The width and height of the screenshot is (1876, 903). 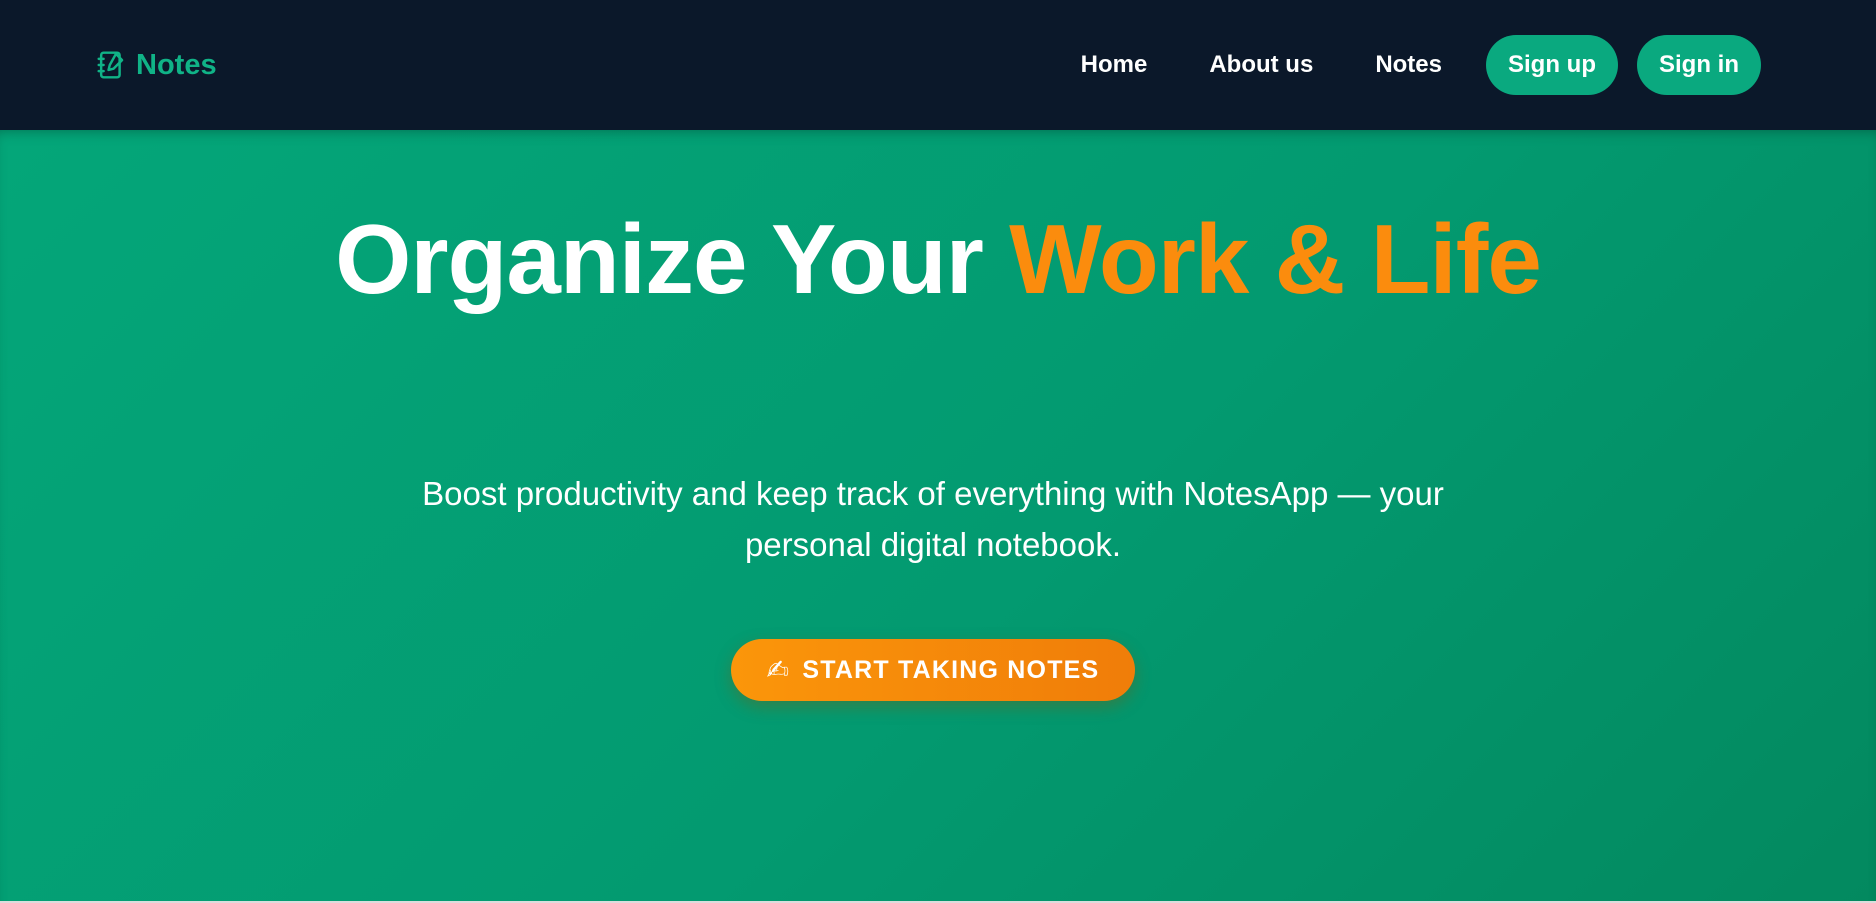 What do you see at coordinates (176, 64) in the screenshot?
I see `brand-label: Notes` at bounding box center [176, 64].